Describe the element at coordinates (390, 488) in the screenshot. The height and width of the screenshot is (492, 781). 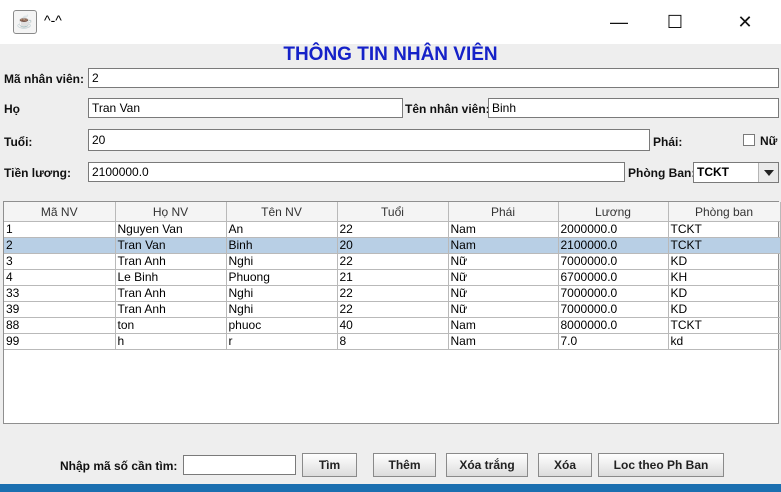
I see `desktop-background` at that location.